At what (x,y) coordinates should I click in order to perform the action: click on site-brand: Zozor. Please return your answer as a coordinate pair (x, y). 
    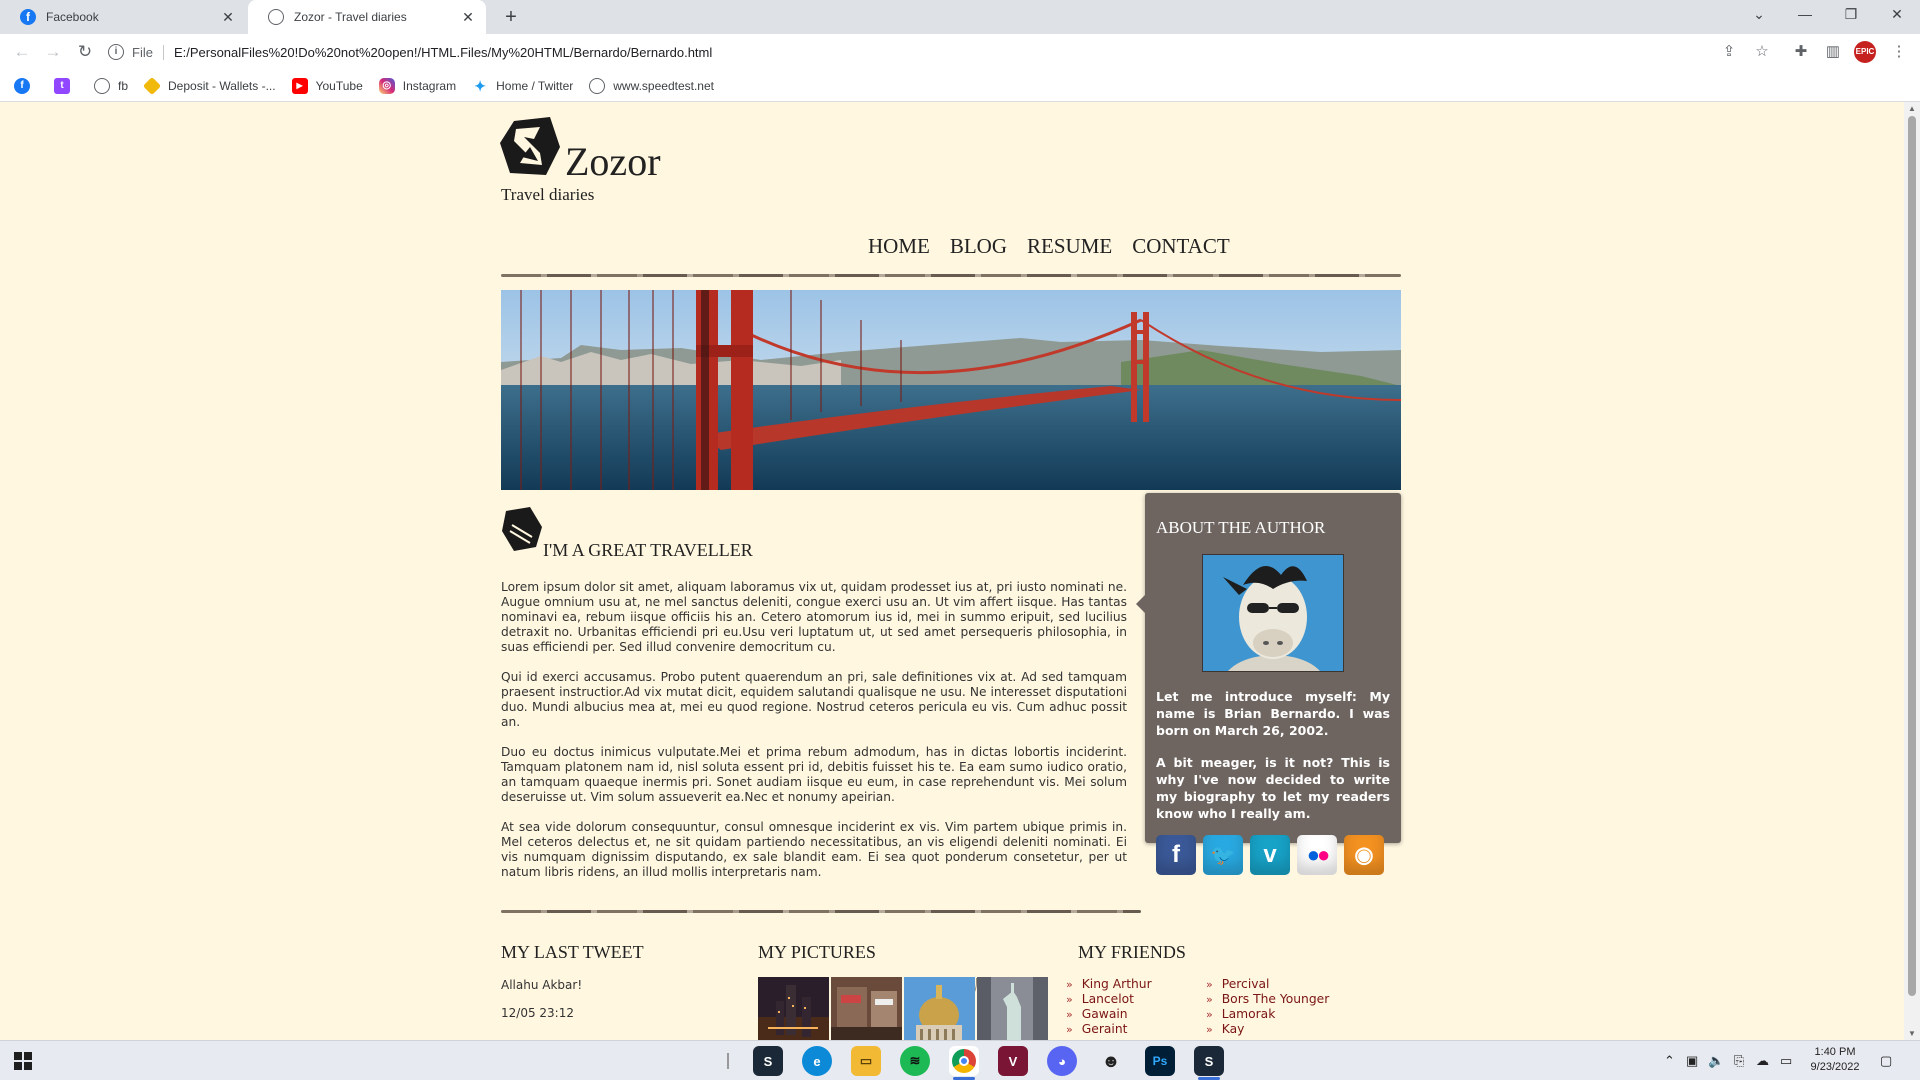
    Looking at the image, I should click on (613, 161).